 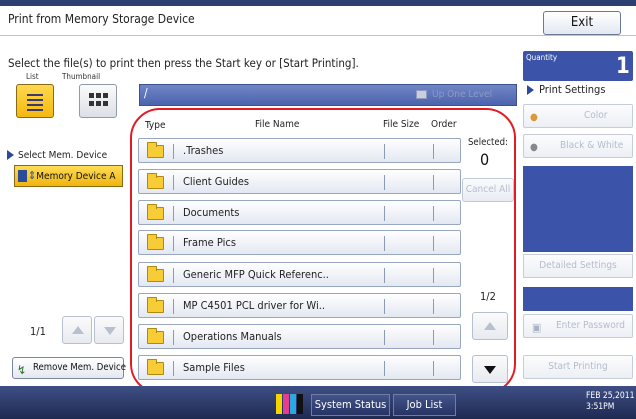 I want to click on thumbnail-view-button, so click(x=98, y=101).